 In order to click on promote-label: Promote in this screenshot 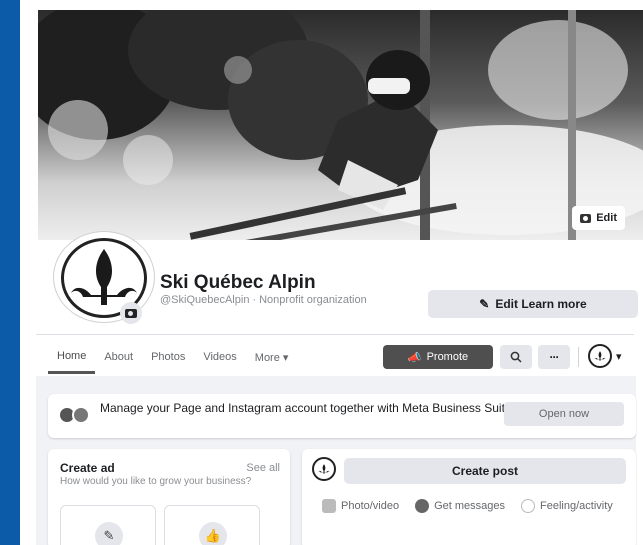, I will do `click(447, 357)`.